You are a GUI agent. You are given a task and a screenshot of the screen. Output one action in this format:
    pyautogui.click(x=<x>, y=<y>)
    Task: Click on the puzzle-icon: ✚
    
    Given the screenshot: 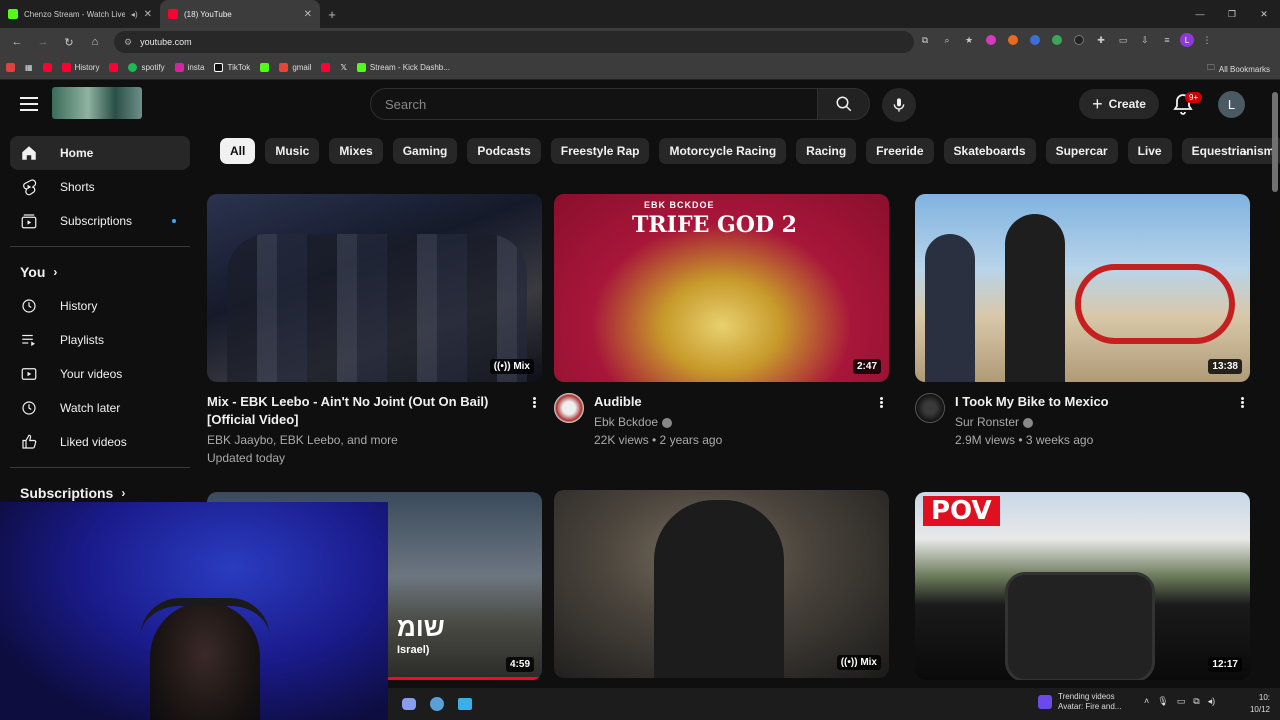 What is the action you would take?
    pyautogui.click(x=1101, y=40)
    